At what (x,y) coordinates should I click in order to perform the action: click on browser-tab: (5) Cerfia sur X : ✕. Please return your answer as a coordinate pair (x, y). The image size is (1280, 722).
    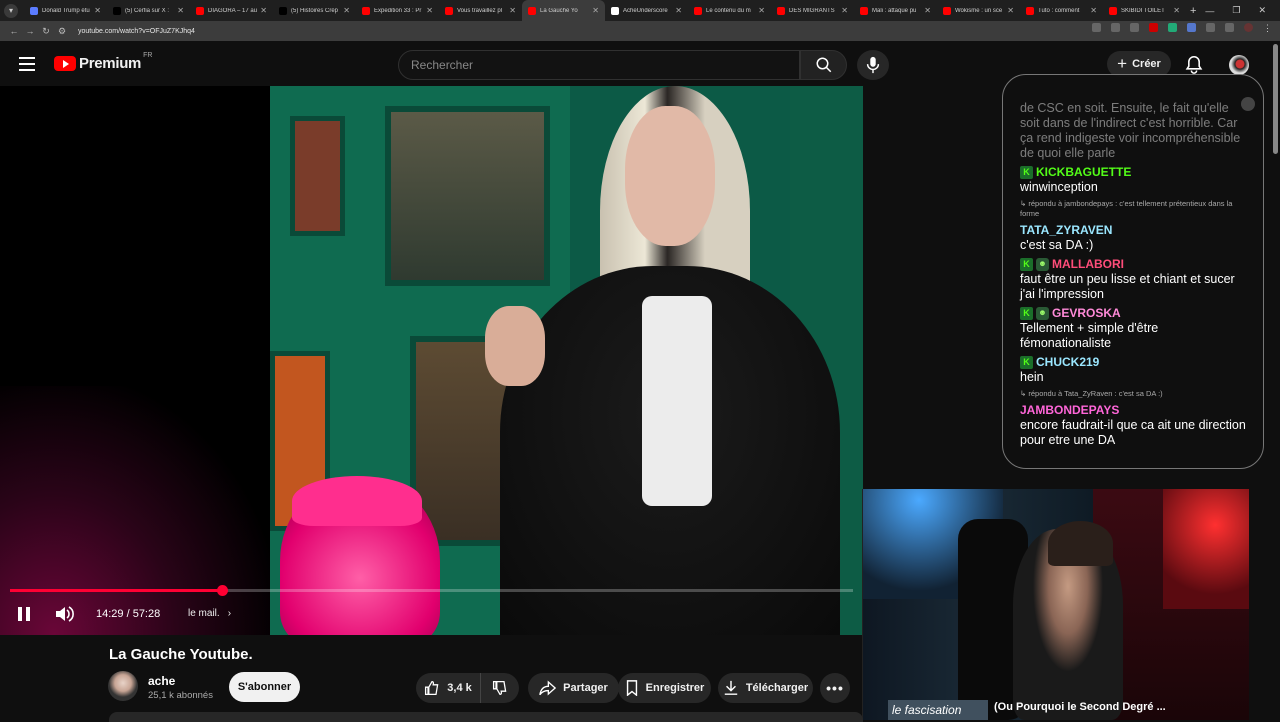
    Looking at the image, I should click on (148, 10).